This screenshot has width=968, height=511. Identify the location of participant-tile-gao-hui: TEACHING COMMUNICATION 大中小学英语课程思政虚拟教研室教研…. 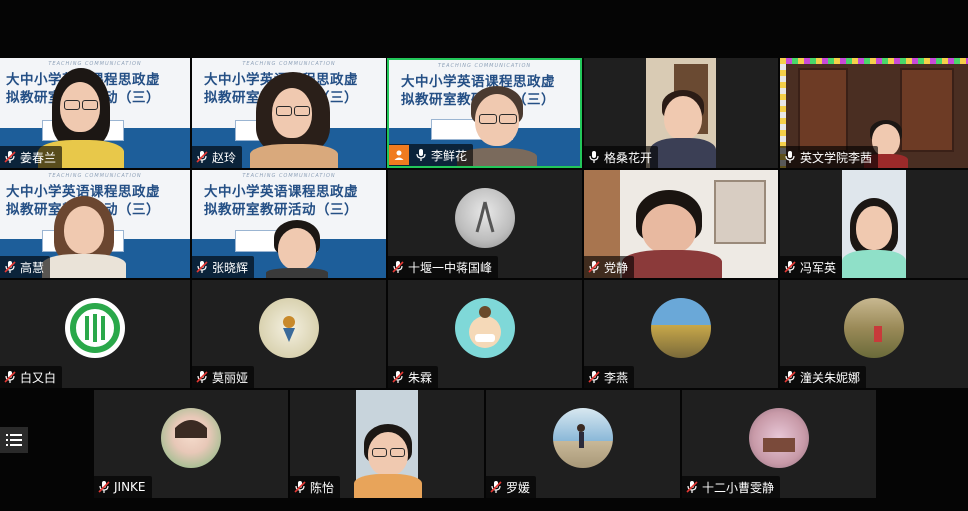
(95, 224).